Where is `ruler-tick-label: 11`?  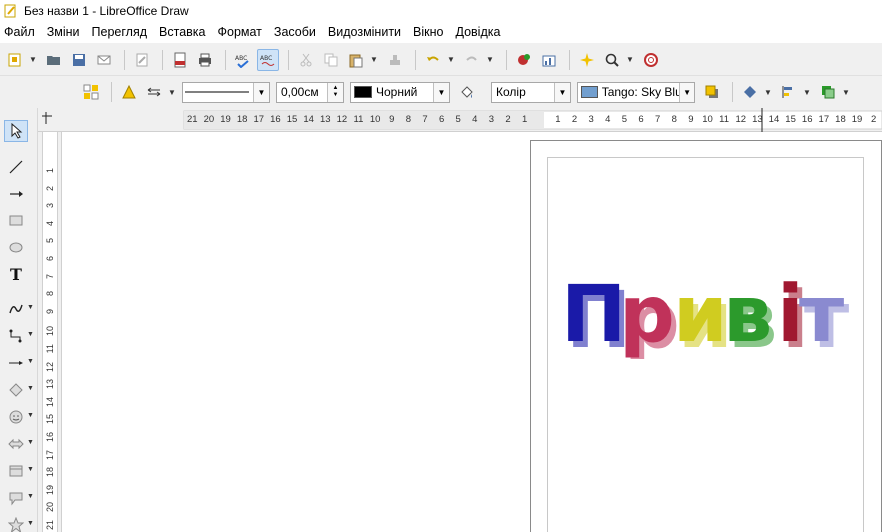 ruler-tick-label: 11 is located at coordinates (724, 119).